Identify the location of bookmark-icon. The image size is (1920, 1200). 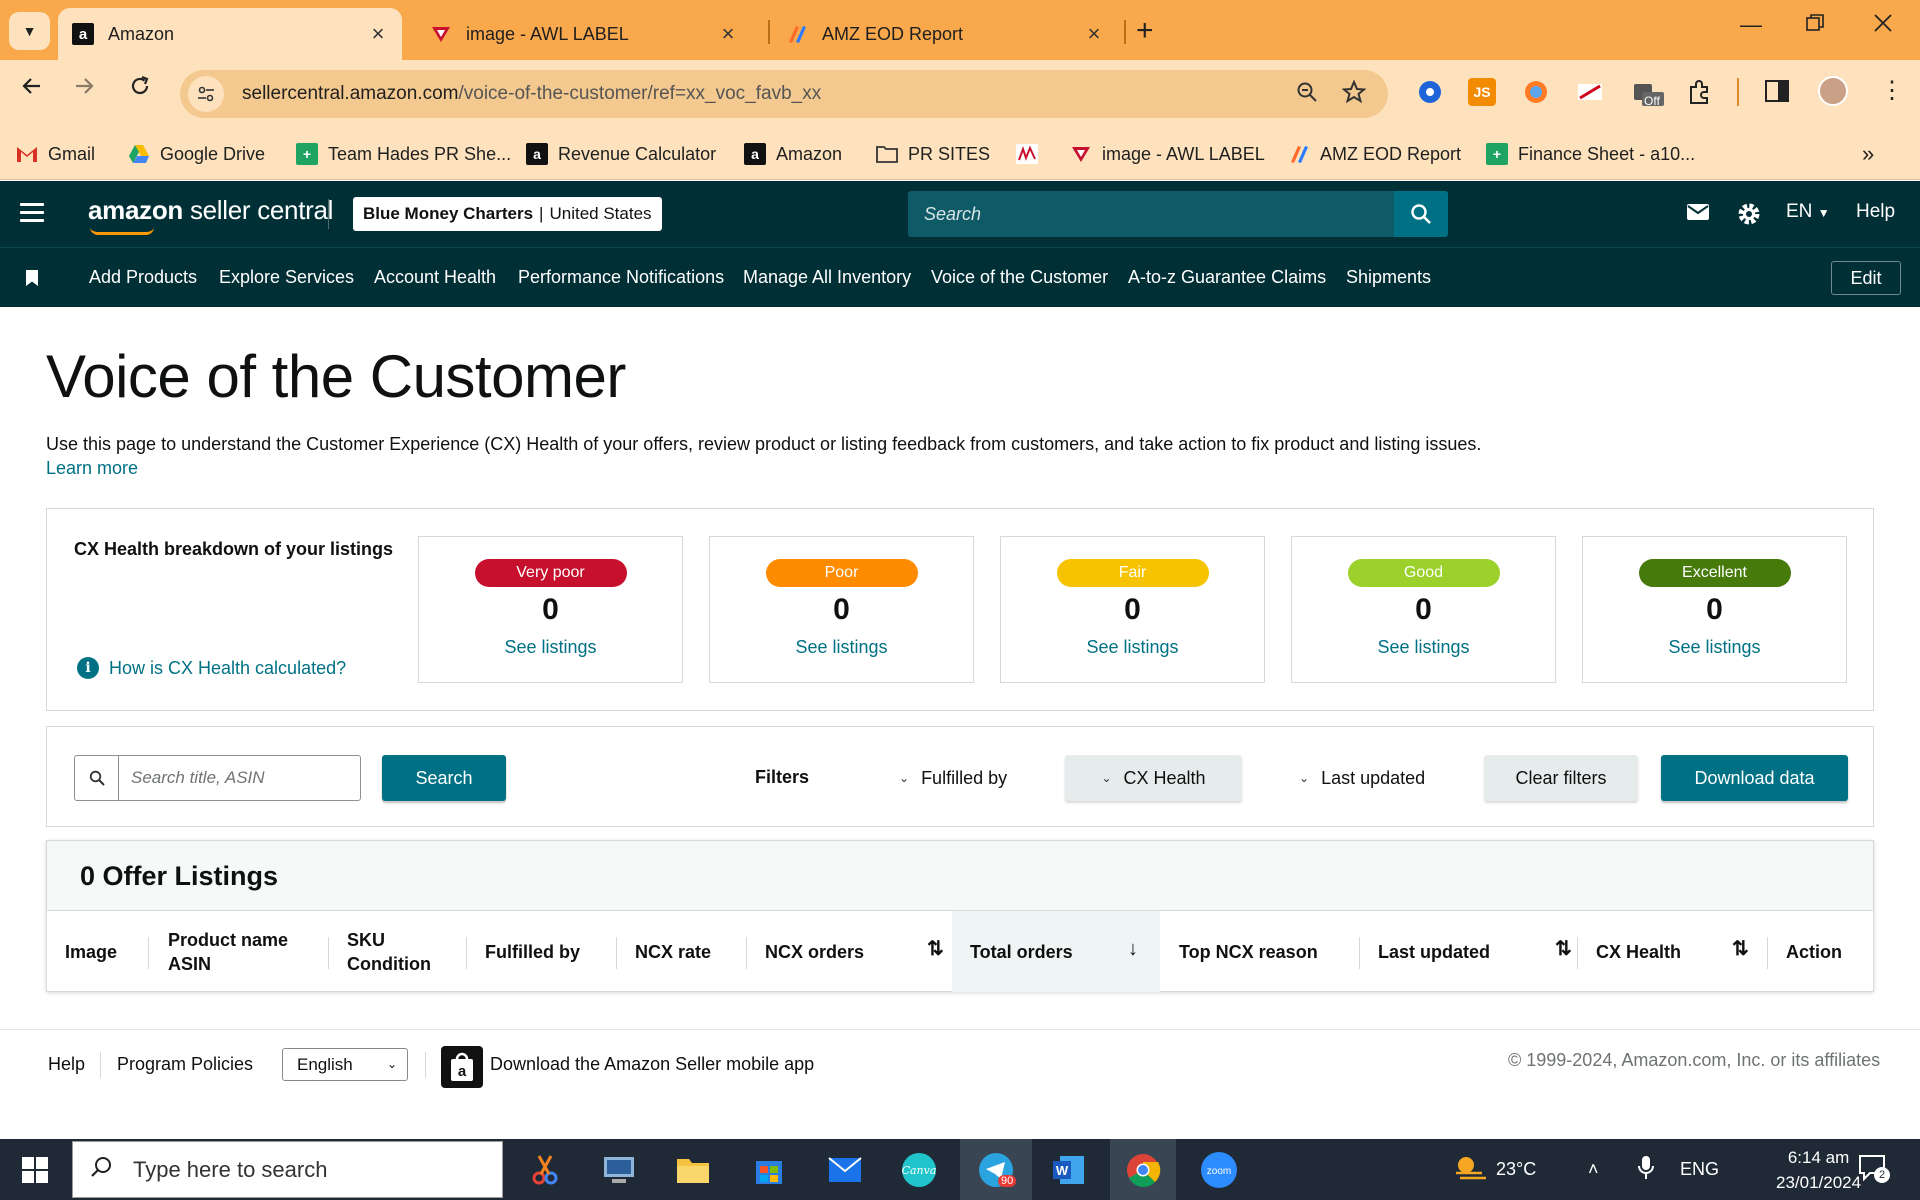
(32, 278).